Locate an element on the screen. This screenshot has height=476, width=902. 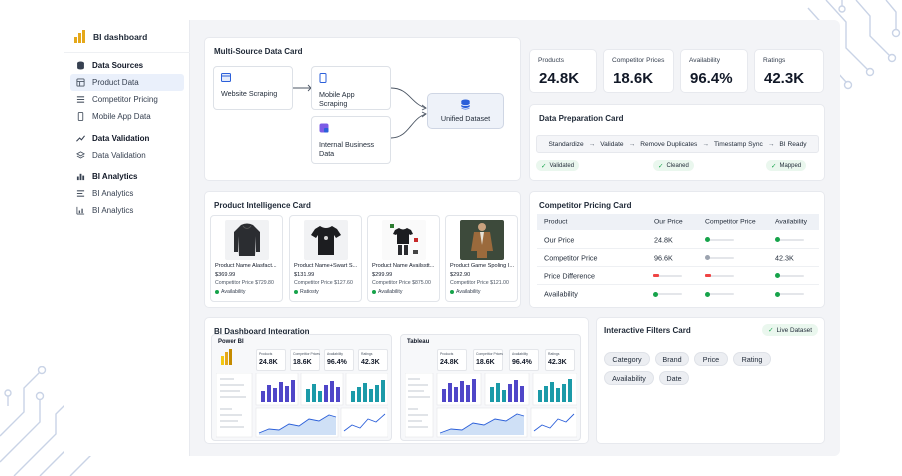
column-header: Availability is located at coordinates (791, 222).